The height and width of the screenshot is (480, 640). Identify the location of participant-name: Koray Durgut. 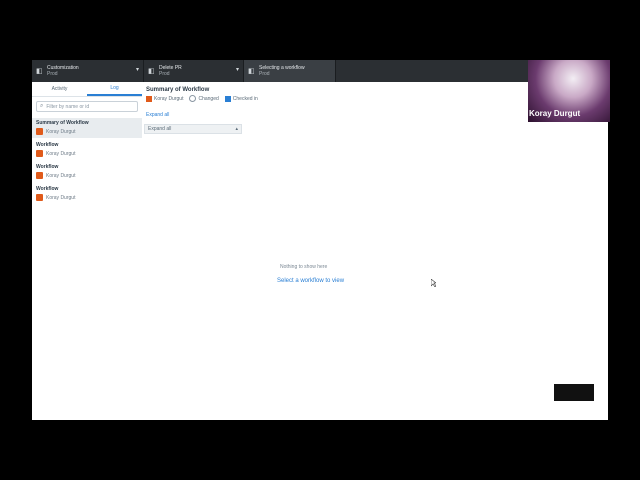
(555, 113).